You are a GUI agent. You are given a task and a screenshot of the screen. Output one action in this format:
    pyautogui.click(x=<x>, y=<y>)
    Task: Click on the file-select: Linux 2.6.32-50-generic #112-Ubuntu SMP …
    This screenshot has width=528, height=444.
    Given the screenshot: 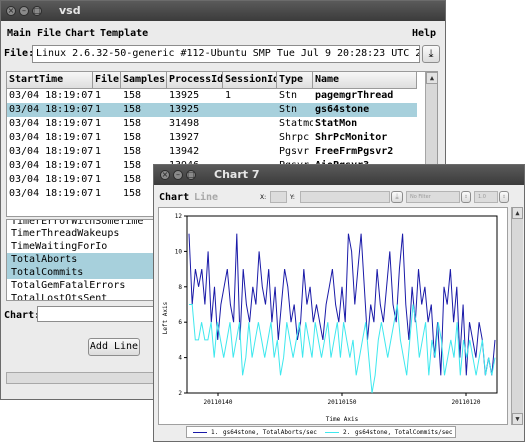 What is the action you would take?
    pyautogui.click(x=226, y=54)
    